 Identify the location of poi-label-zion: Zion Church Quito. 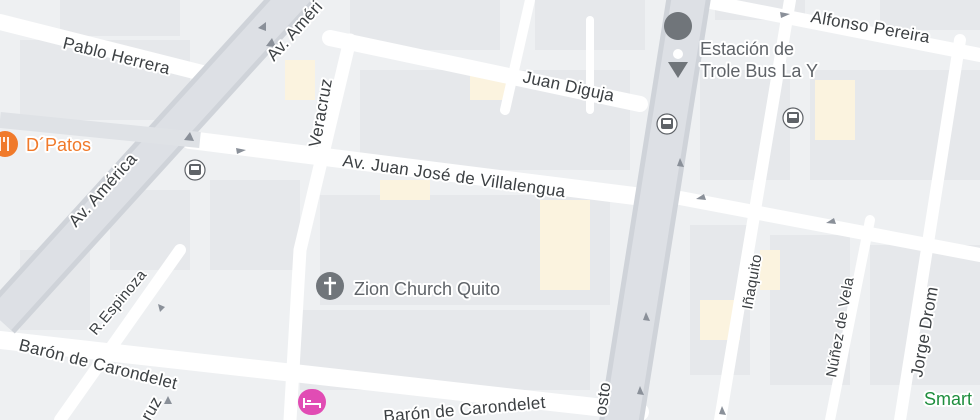
(427, 289).